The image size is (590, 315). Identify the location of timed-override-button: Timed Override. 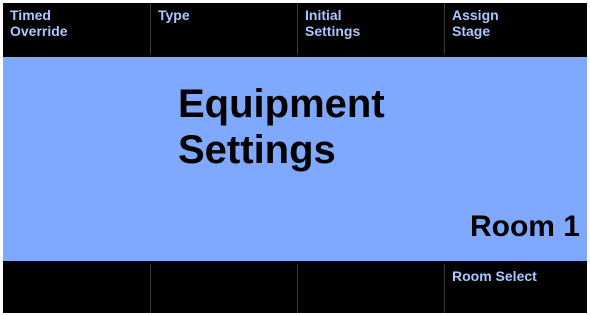
(76, 28).